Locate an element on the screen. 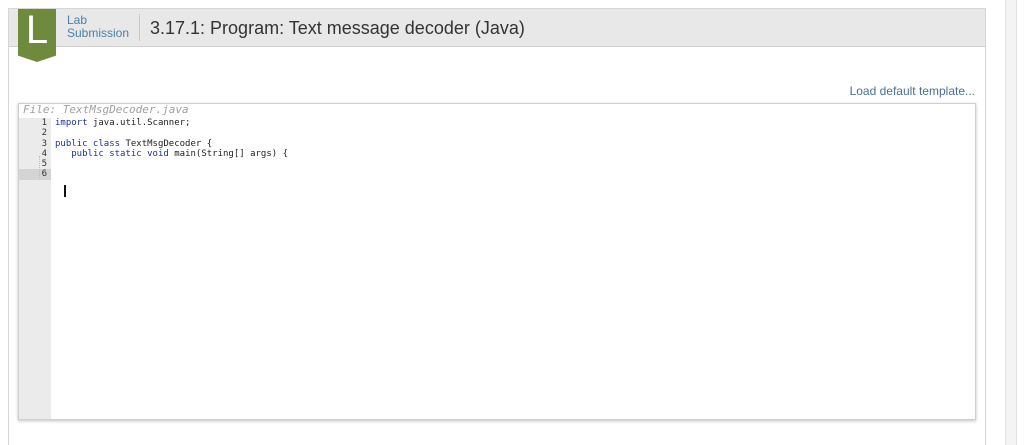 Image resolution: width=1024 pixels, height=445 pixels. lab-badge: L is located at coordinates (37, 35).